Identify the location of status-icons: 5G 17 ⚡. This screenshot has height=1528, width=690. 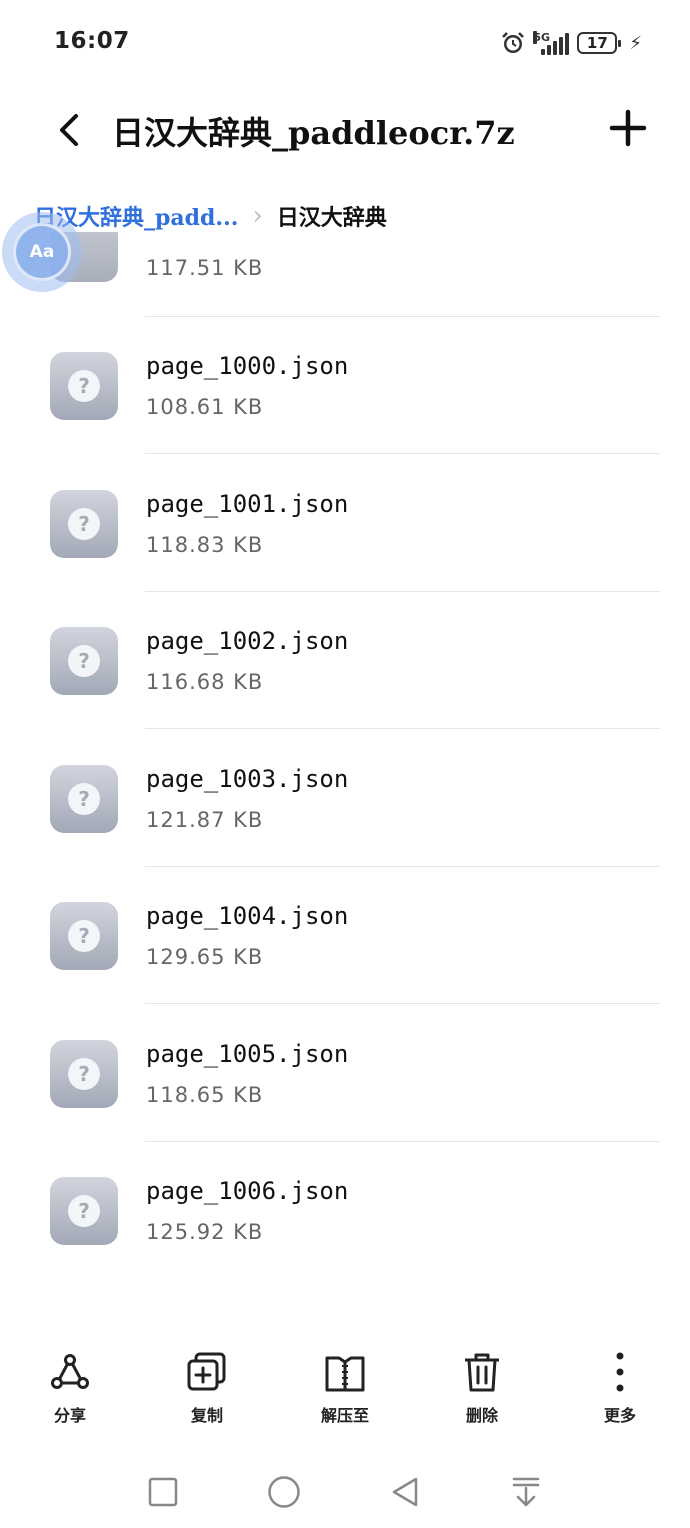
(571, 43).